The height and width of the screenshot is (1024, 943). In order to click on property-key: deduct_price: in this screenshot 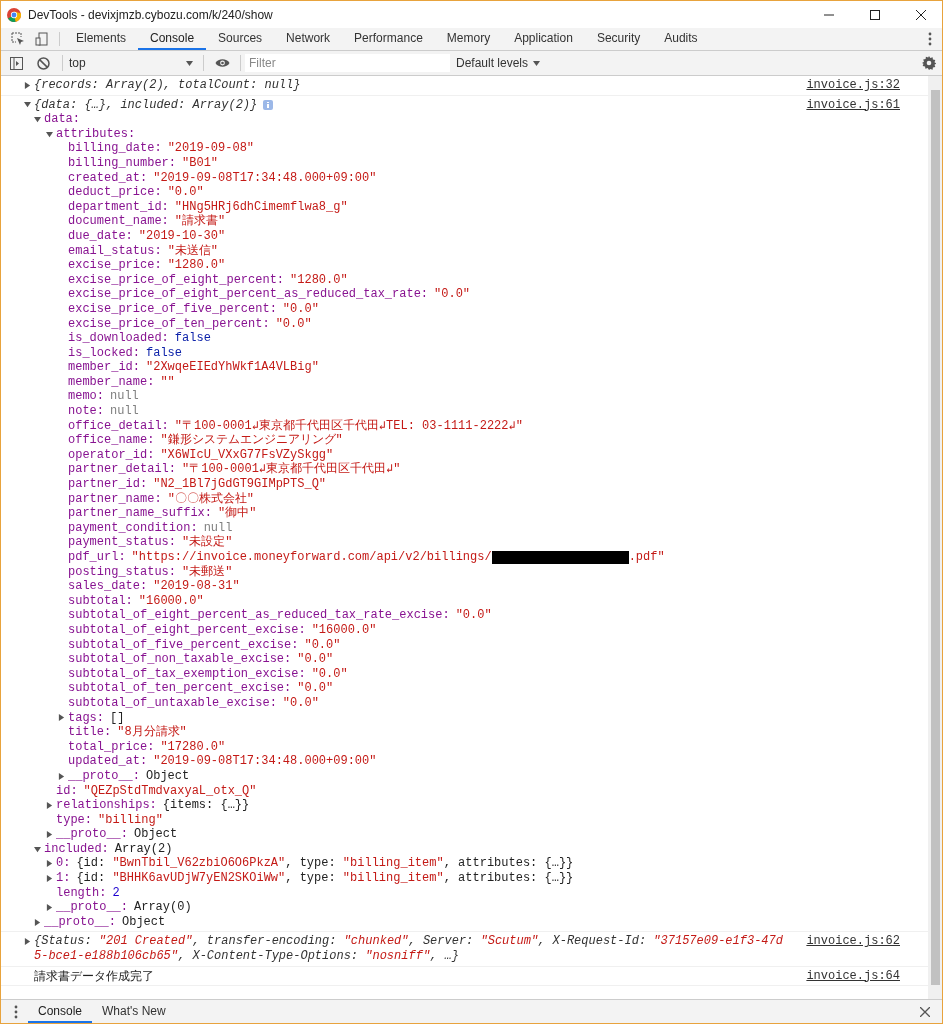, I will do `click(115, 192)`.